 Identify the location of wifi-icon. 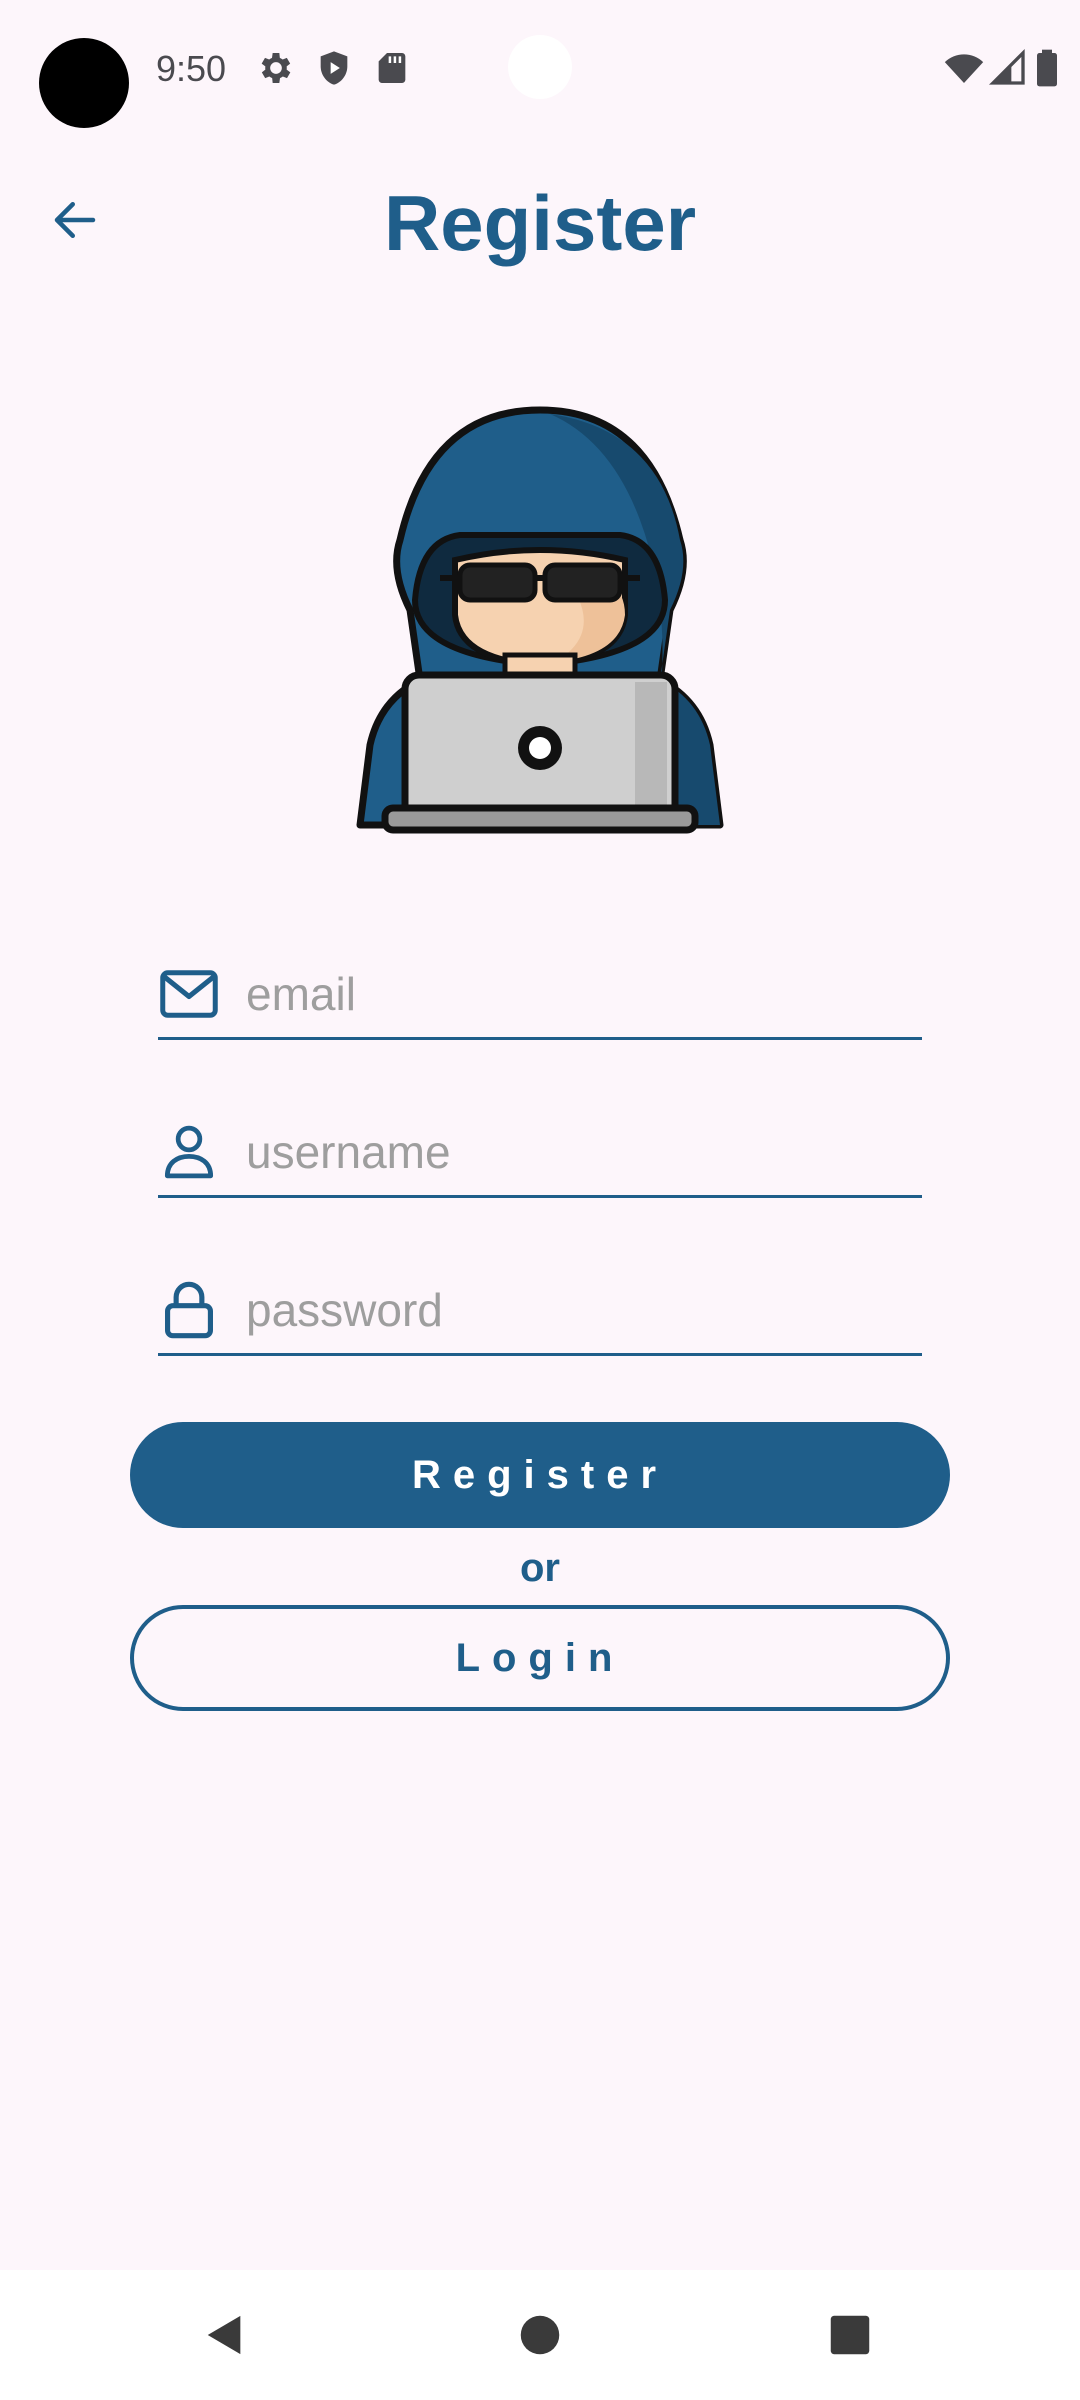
(964, 68).